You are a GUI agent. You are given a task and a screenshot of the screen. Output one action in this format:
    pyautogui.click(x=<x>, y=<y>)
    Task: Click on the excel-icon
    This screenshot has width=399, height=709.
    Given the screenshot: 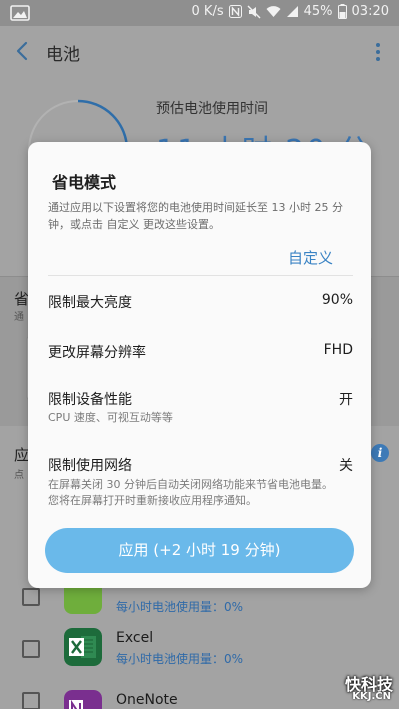 What is the action you would take?
    pyautogui.click(x=83, y=647)
    